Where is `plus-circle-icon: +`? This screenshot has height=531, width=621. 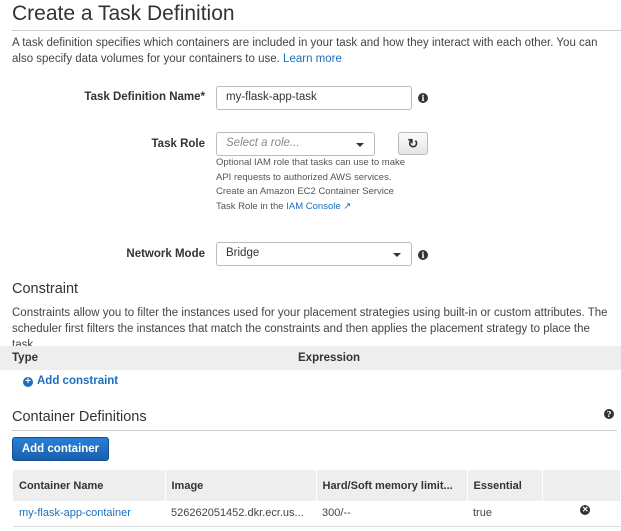 plus-circle-icon: + is located at coordinates (28, 382).